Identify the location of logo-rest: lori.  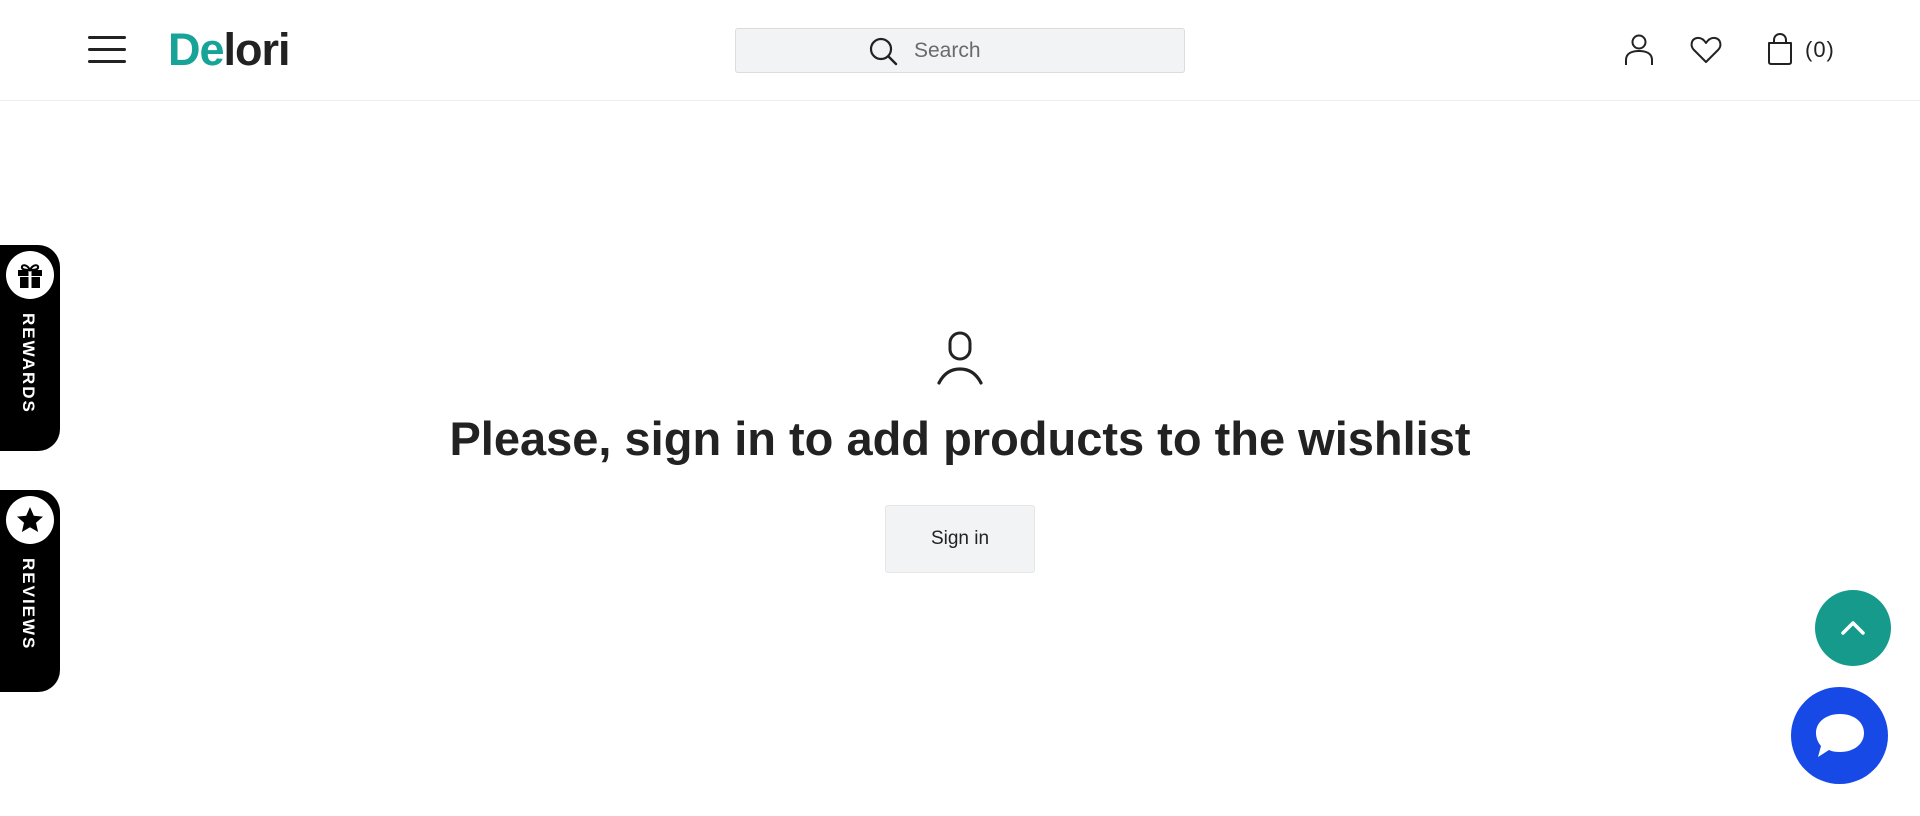
(257, 49).